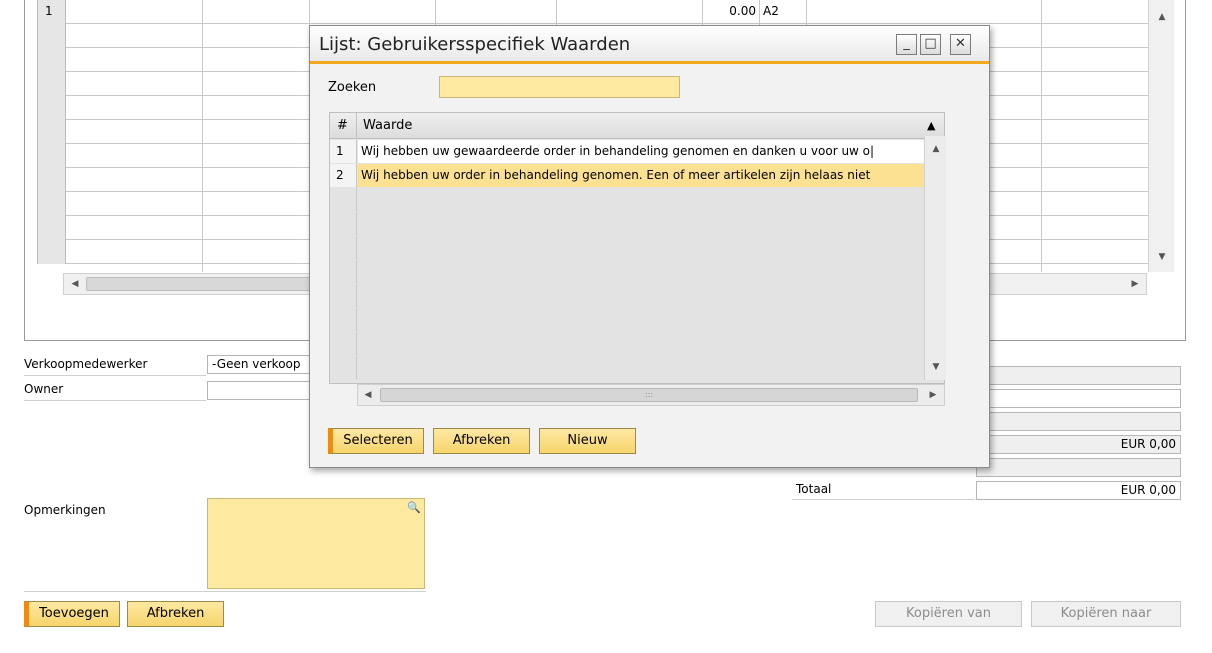 The height and width of the screenshot is (653, 1212). I want to click on close-icon: ✕, so click(960, 44).